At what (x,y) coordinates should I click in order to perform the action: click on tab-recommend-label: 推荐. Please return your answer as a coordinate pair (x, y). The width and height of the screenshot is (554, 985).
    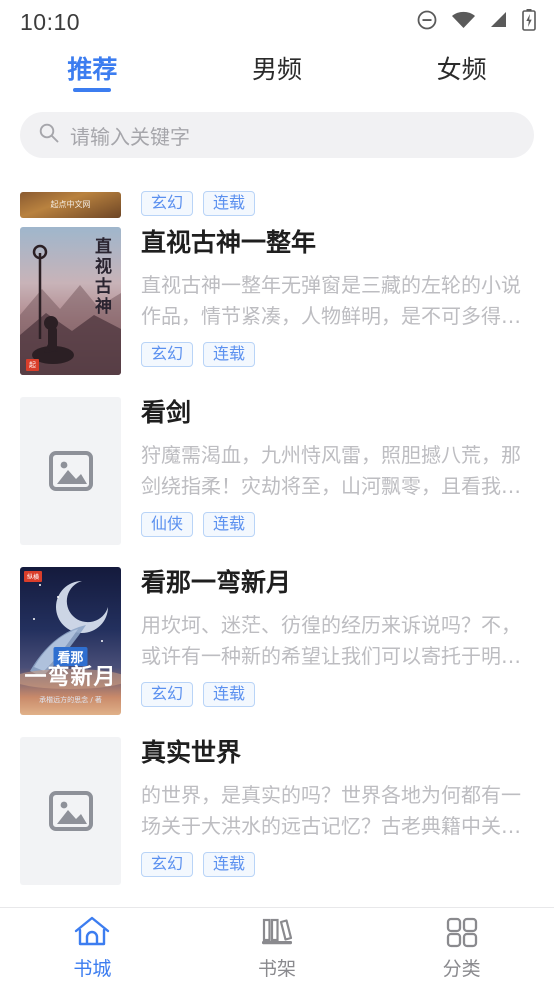
    Looking at the image, I should click on (92, 69).